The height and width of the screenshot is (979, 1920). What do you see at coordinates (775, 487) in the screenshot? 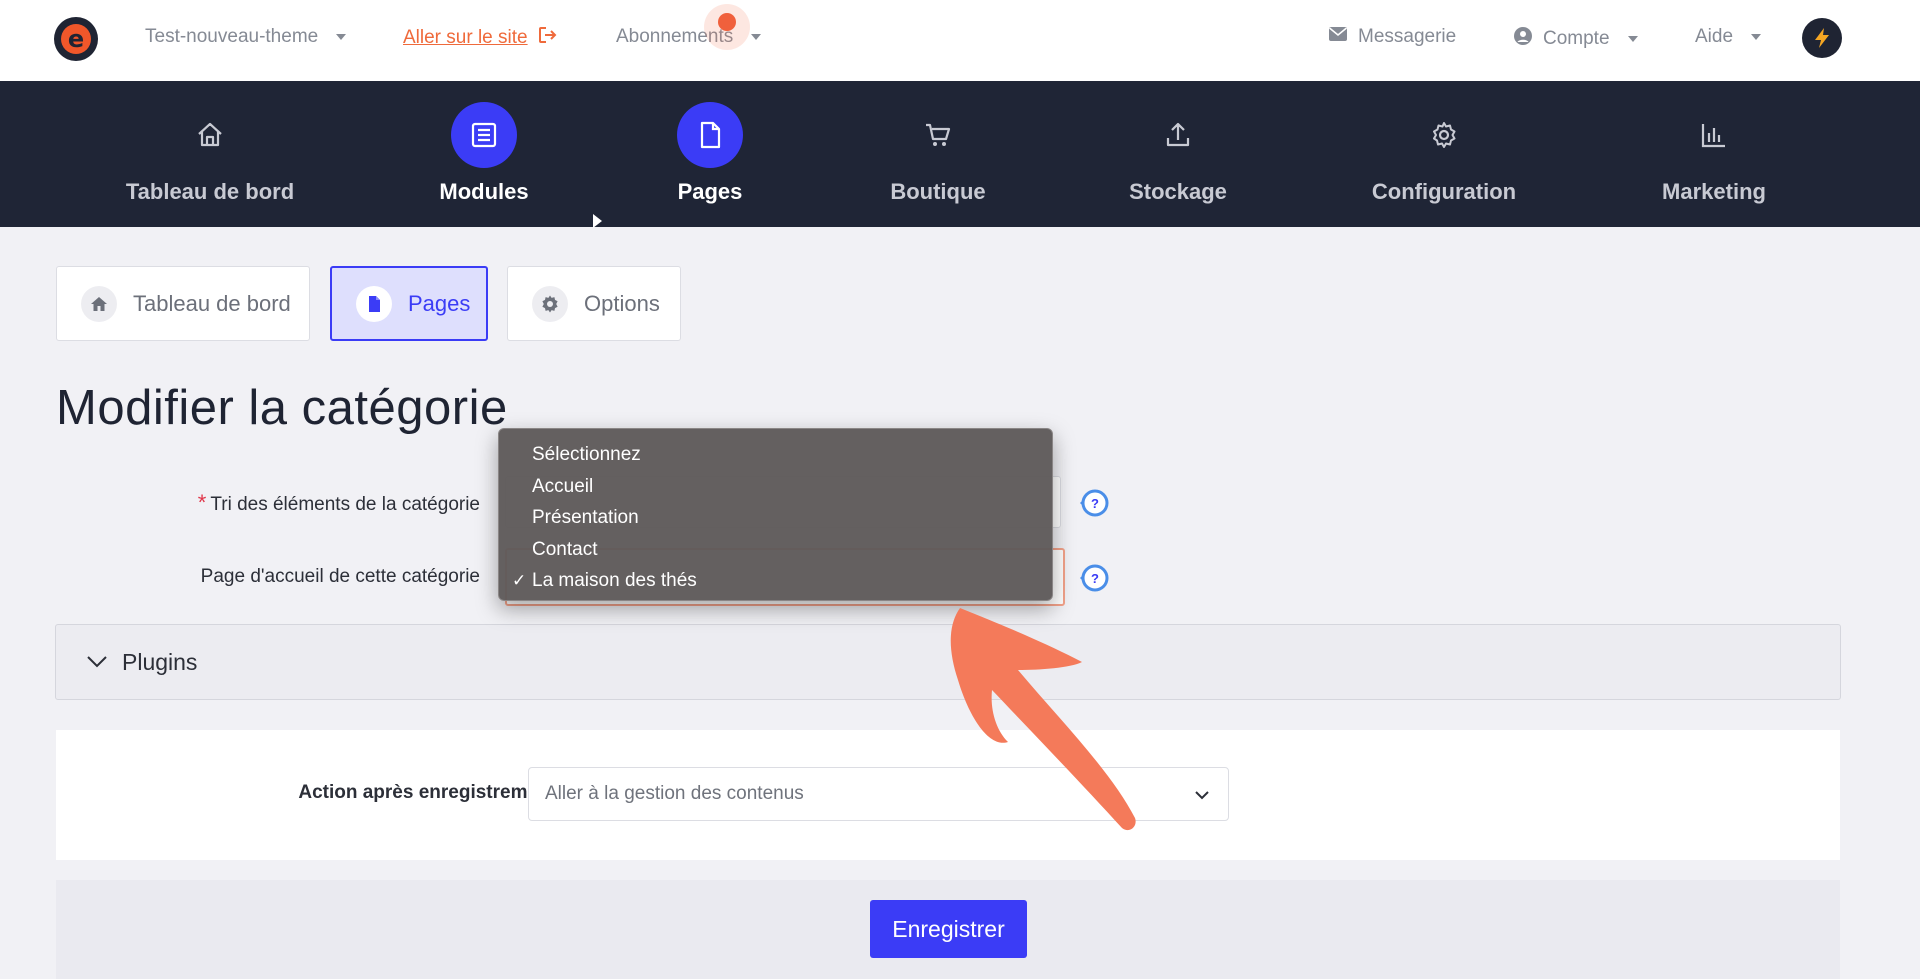
I see `dropdown-option: Accueil` at bounding box center [775, 487].